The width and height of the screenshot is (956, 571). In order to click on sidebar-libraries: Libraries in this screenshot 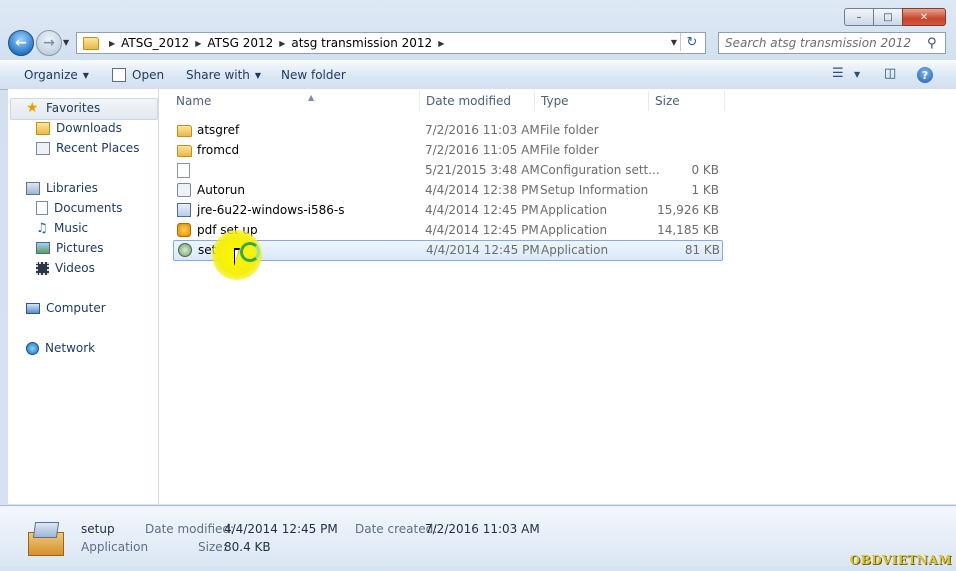, I will do `click(62, 188)`.